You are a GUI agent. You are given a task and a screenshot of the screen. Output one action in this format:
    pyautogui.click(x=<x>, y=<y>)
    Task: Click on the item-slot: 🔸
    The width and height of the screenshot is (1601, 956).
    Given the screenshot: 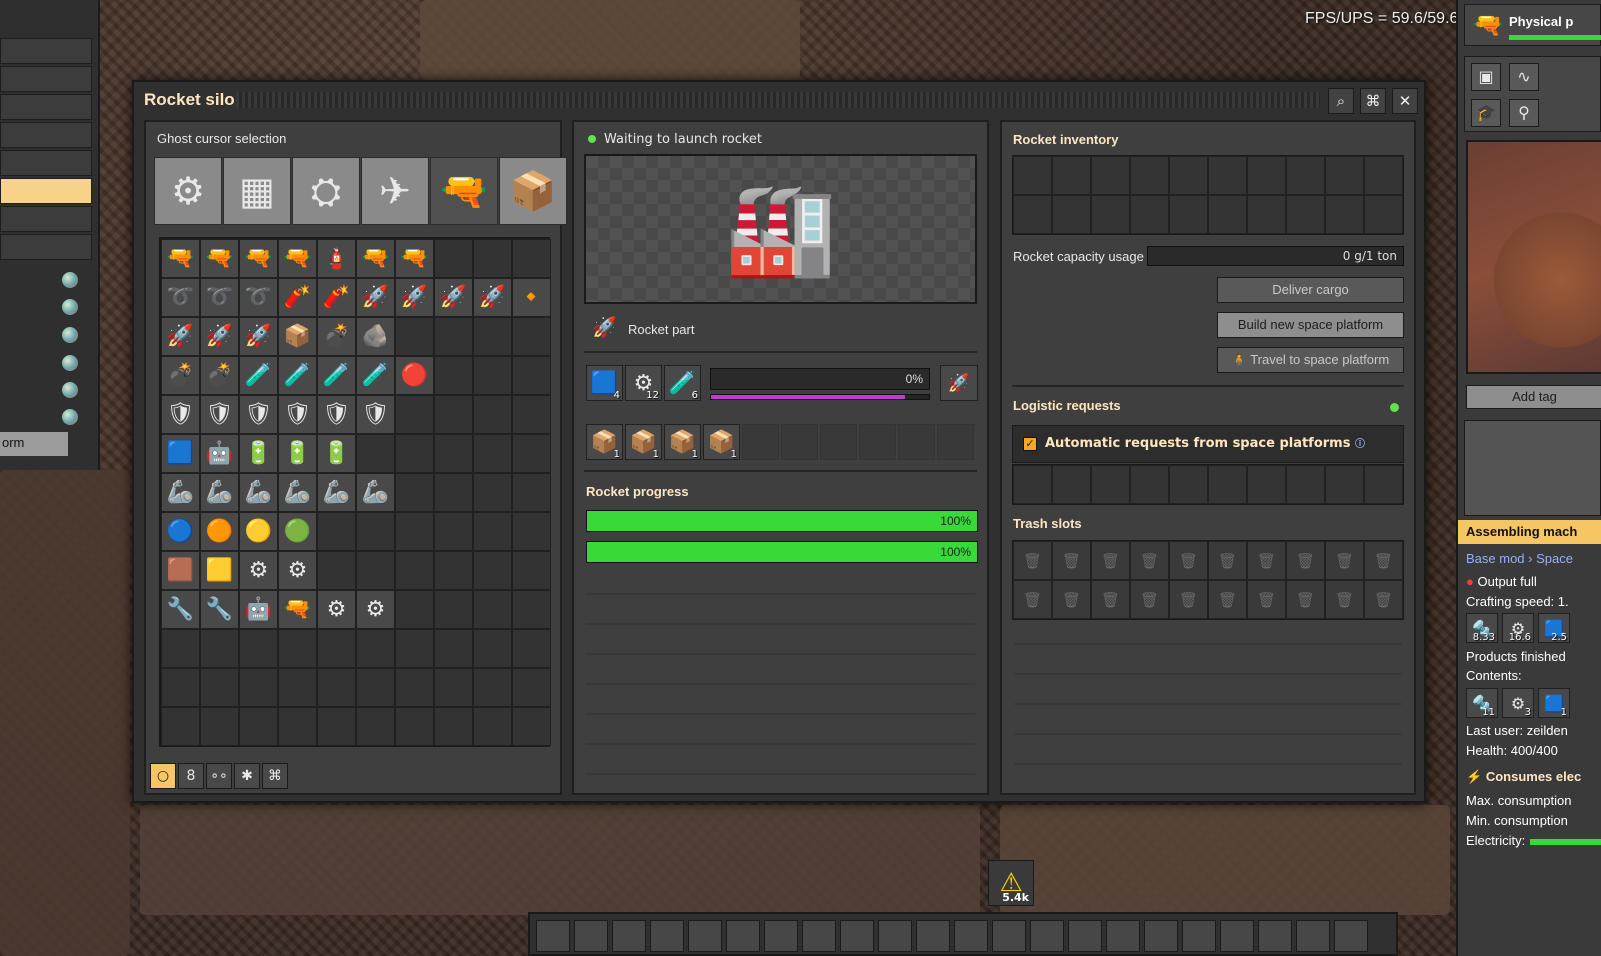 What is the action you would take?
    pyautogui.click(x=531, y=297)
    